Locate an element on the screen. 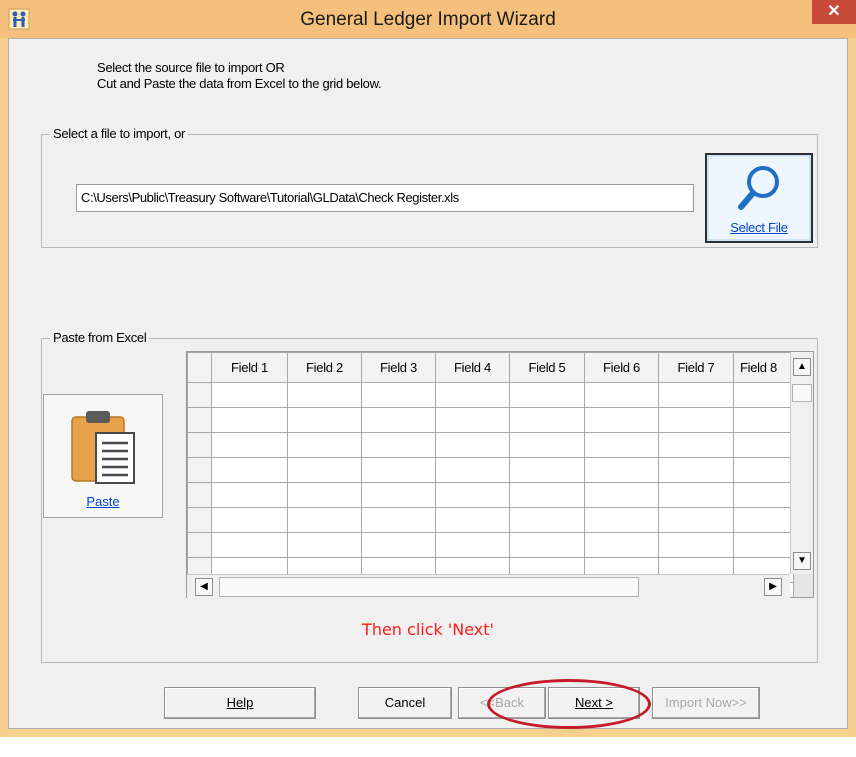 This screenshot has height=757, width=856. help-button-label: Help is located at coordinates (240, 702).